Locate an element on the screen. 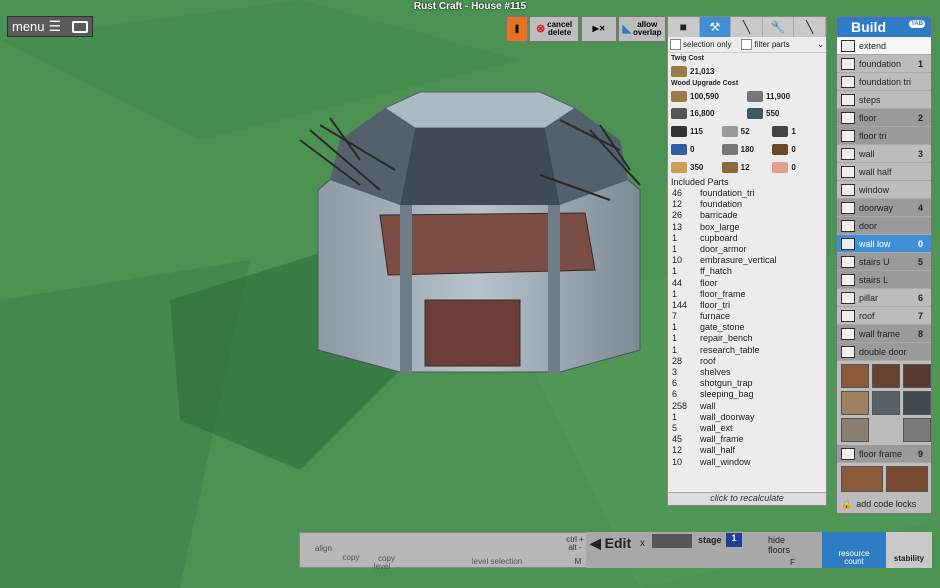 Image resolution: width=940 pixels, height=588 pixels. build-item-hotkey: 4 is located at coordinates (920, 207).